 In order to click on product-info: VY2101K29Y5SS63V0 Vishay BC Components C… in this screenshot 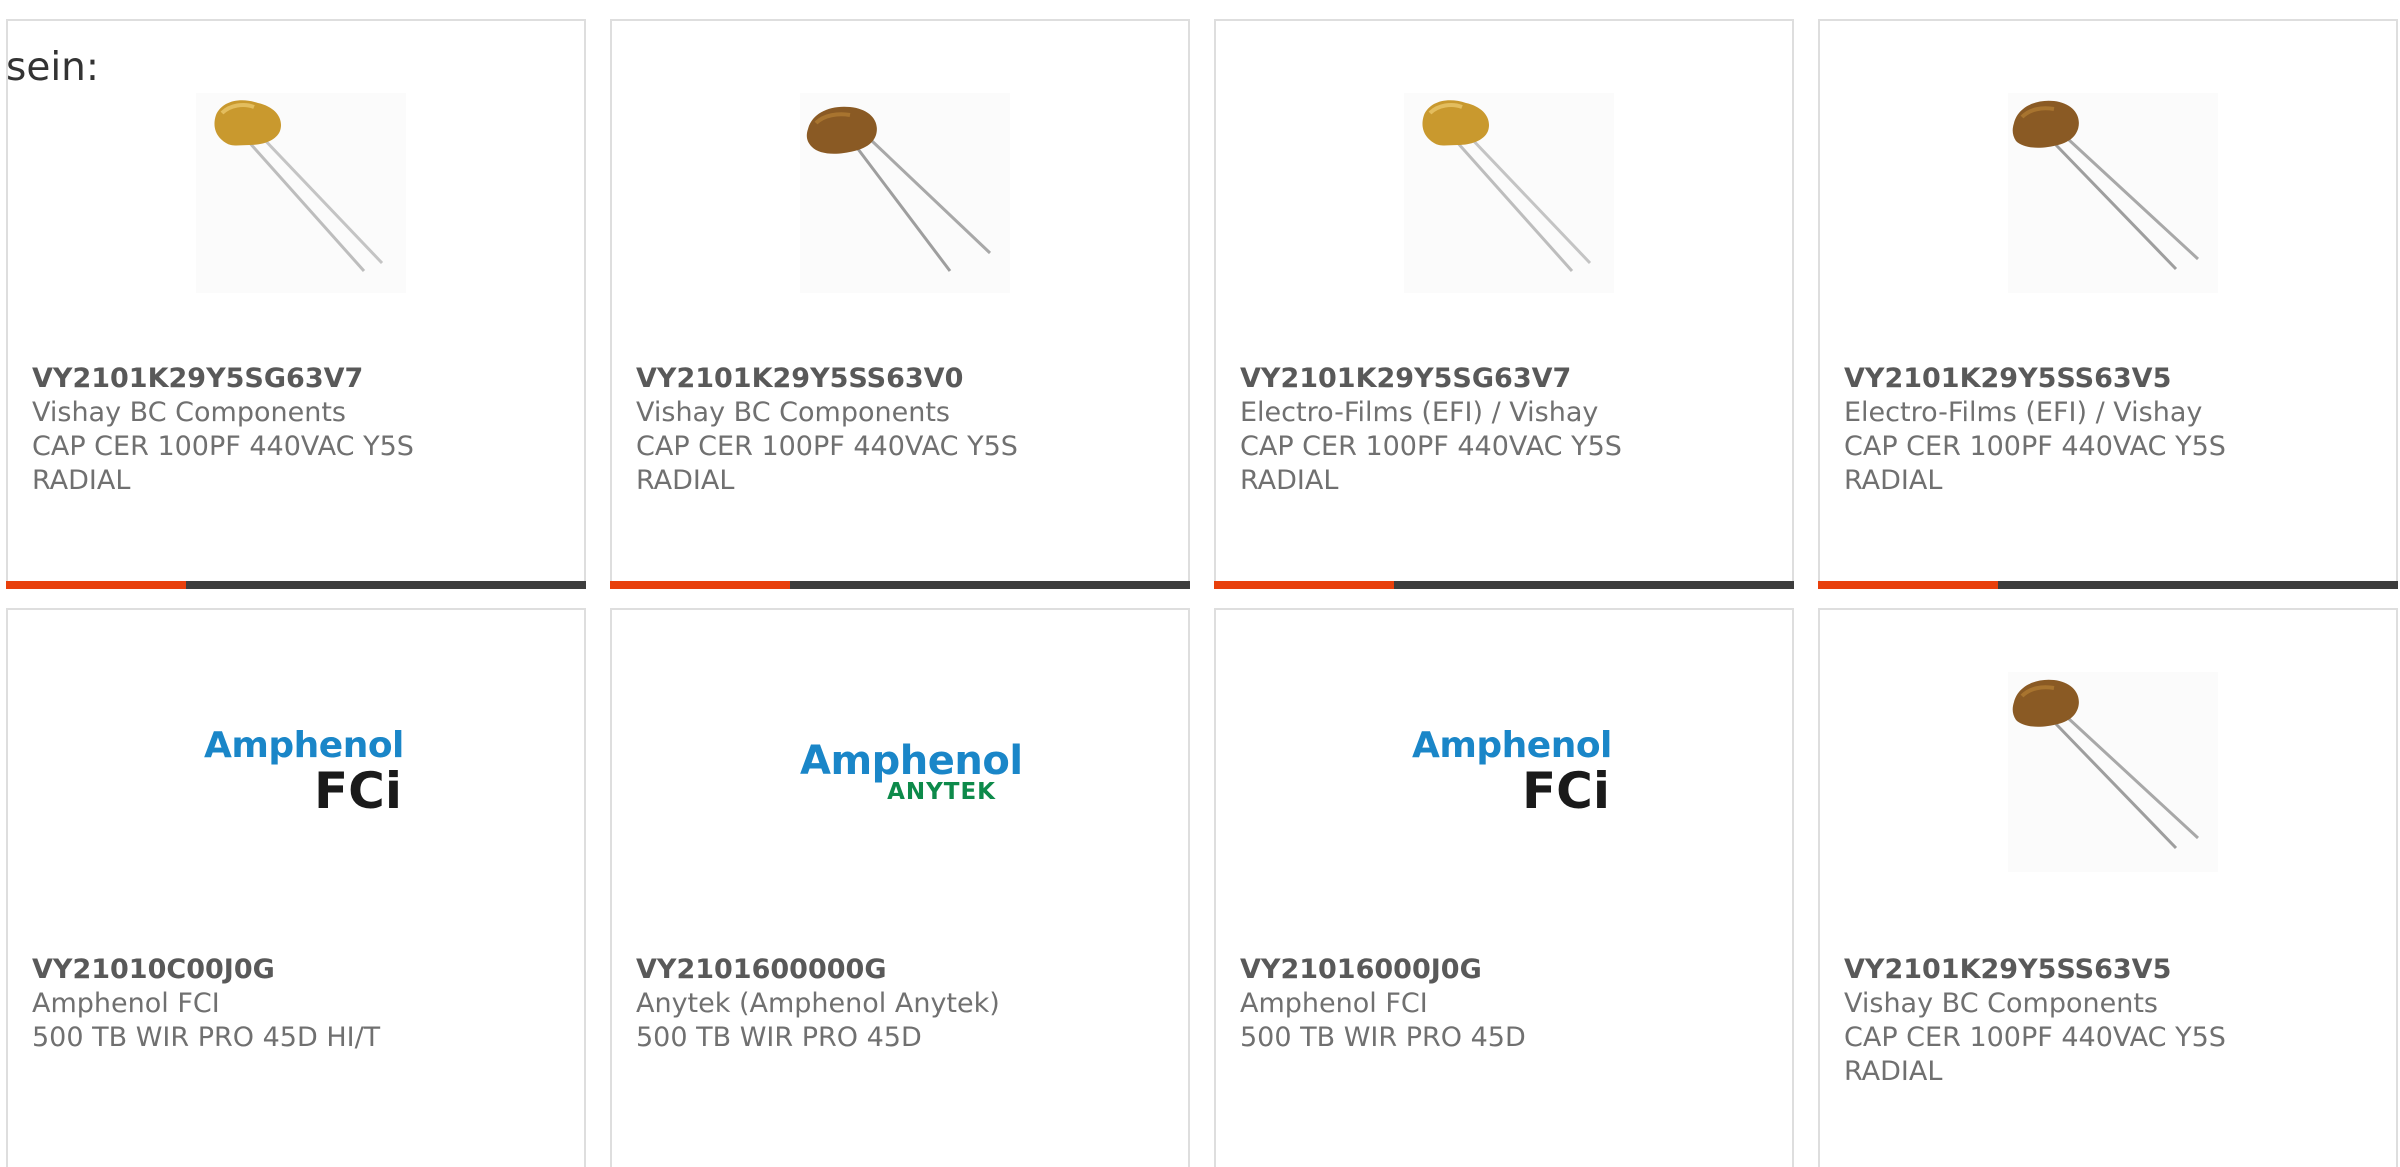, I will do `click(896, 430)`.